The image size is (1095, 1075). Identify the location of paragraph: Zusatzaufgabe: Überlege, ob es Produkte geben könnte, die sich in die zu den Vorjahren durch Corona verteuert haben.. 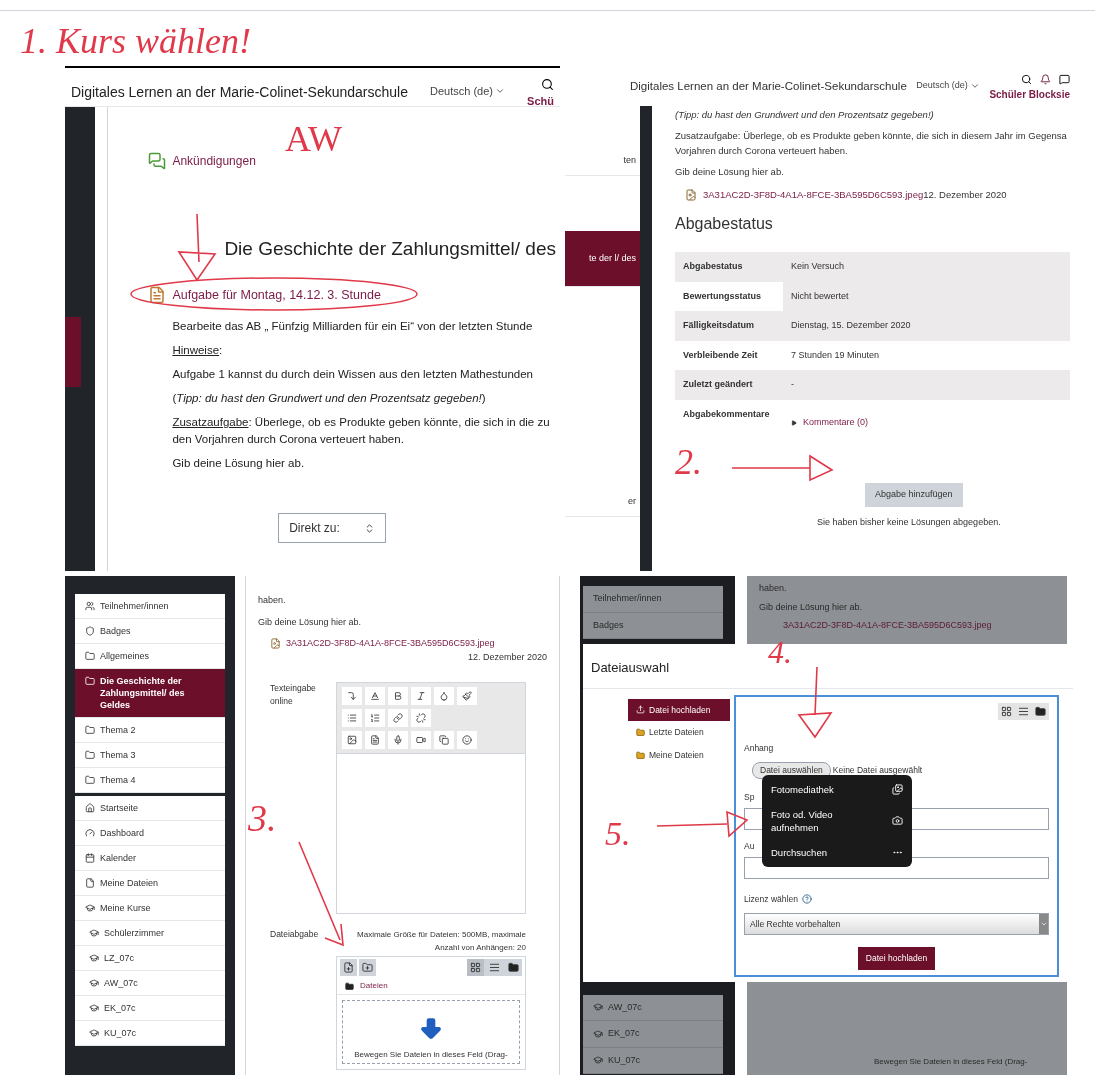
(361, 431).